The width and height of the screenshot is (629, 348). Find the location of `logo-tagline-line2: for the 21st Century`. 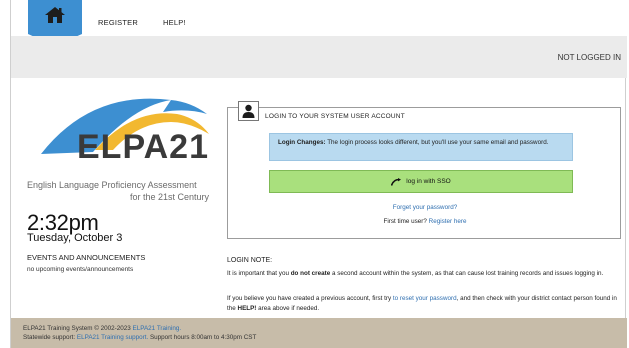

logo-tagline-line2: for the 21st Century is located at coordinates (169, 197).